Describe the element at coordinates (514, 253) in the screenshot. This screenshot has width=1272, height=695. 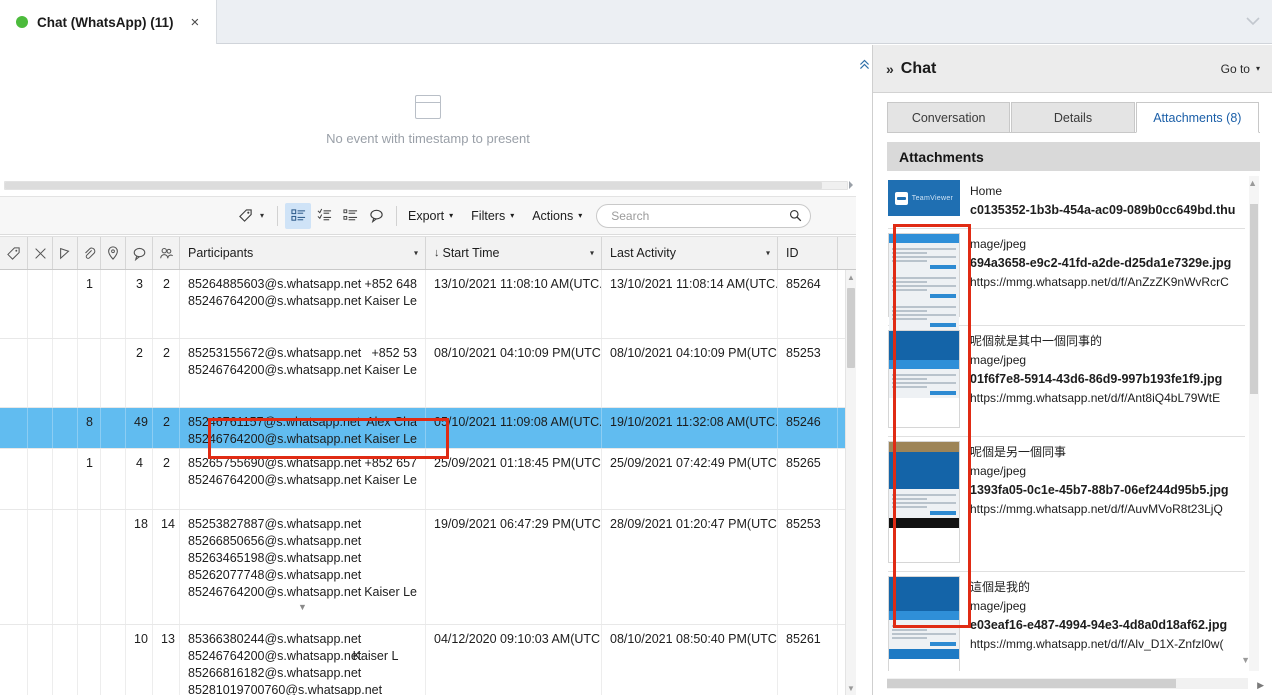
I see `column-header-start-time: ↓ Start Time ▾` at that location.